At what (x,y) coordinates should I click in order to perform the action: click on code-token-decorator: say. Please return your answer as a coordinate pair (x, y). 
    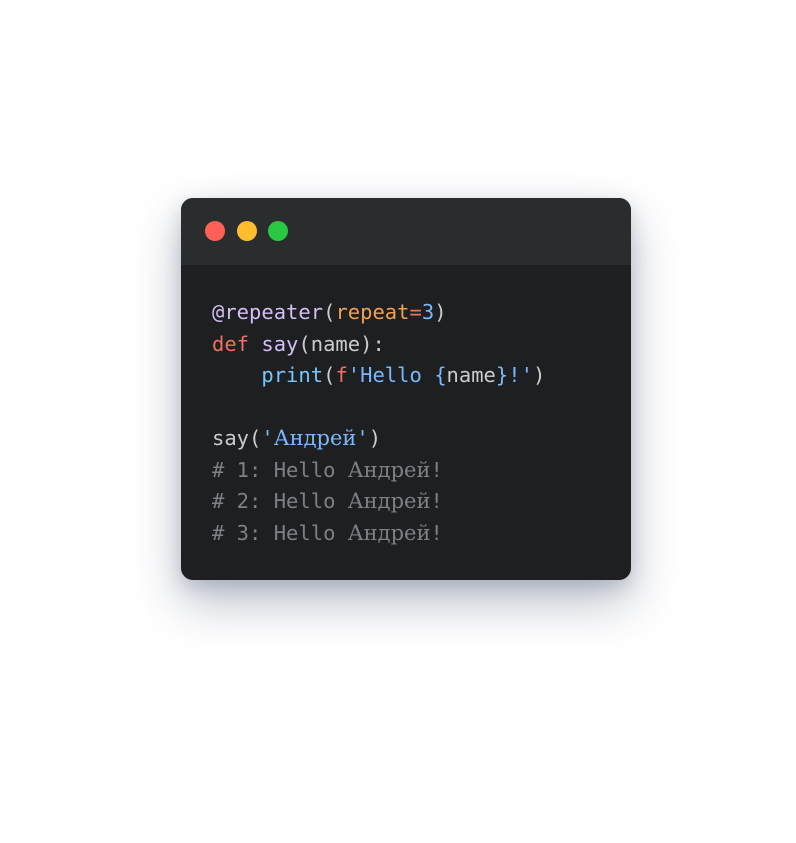
    Looking at the image, I should click on (280, 343).